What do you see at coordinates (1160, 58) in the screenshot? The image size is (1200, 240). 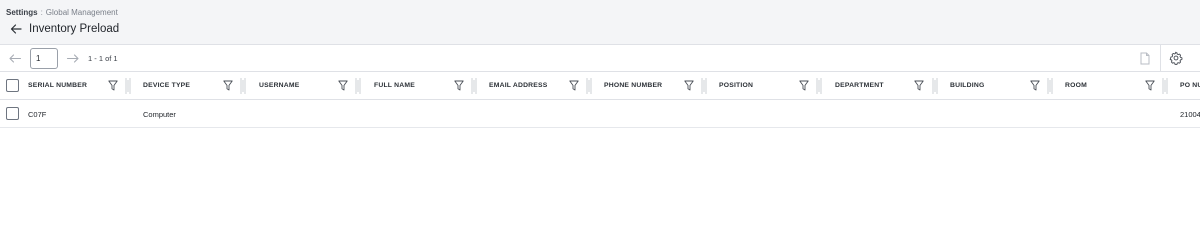 I see `toolbar-divider` at bounding box center [1160, 58].